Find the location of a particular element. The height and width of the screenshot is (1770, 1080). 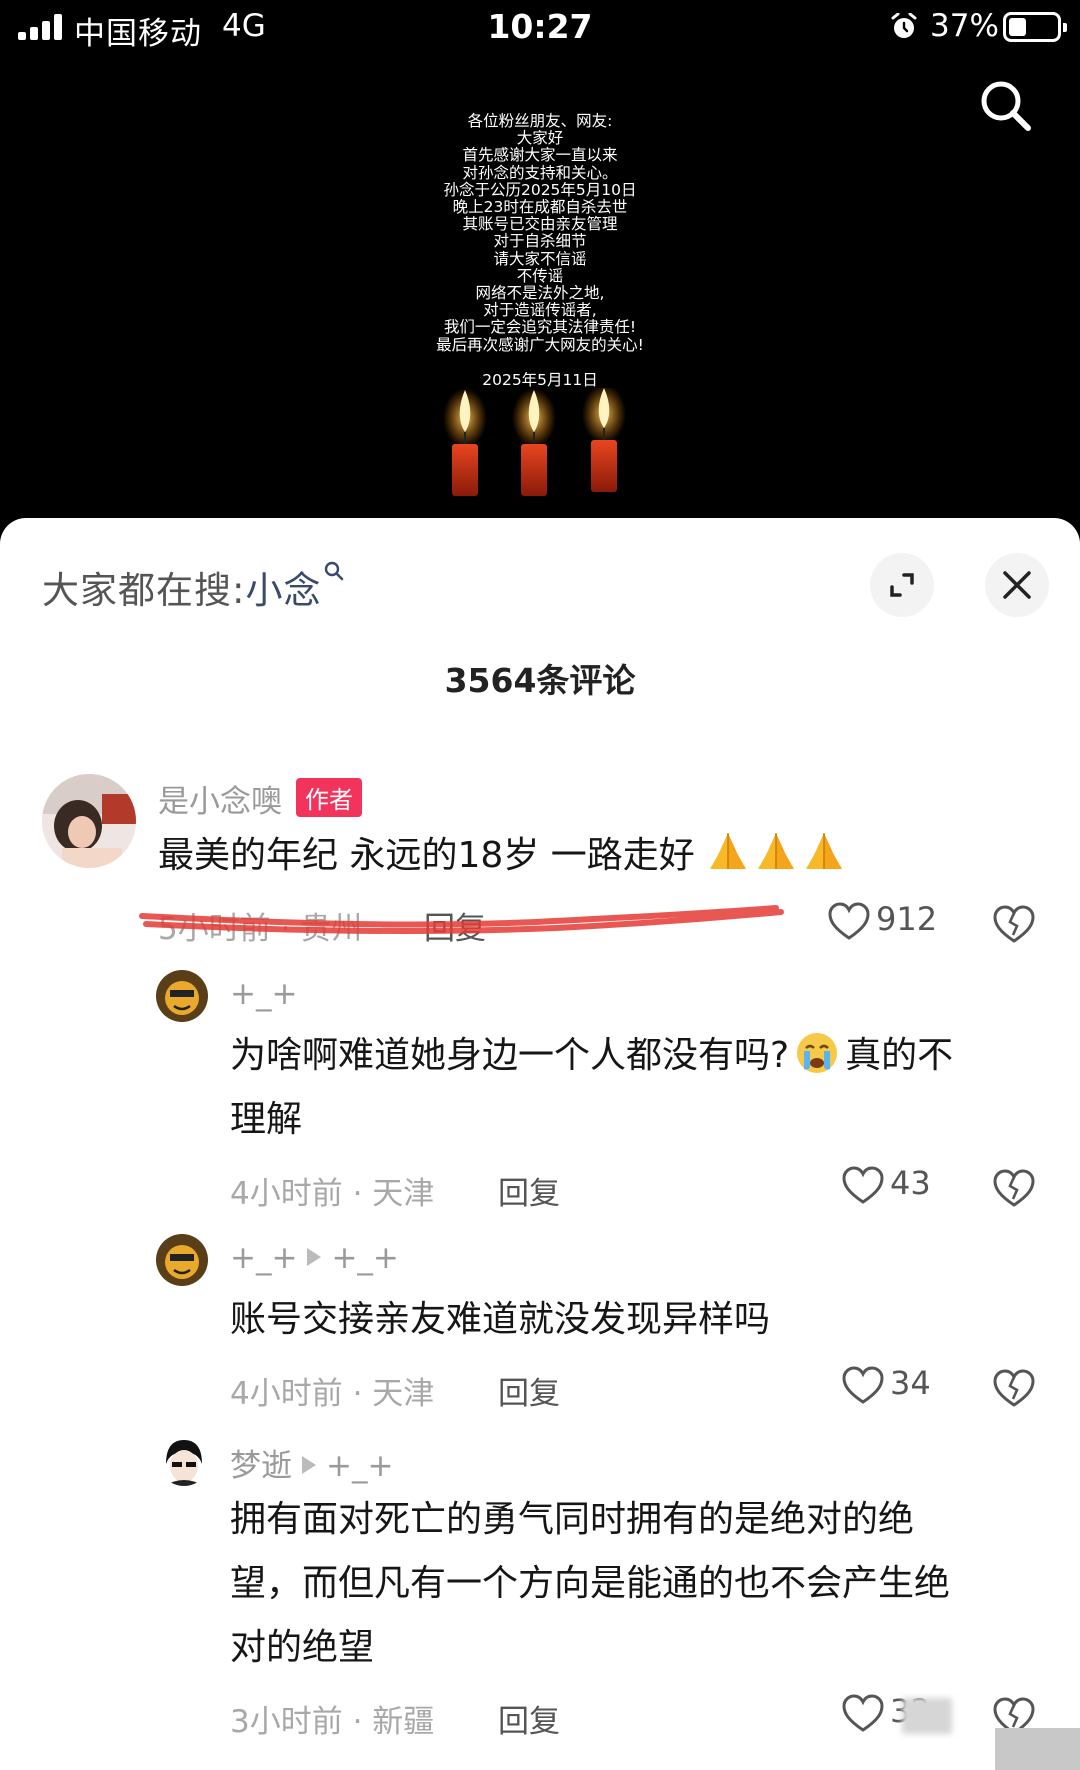

like-button: 34 is located at coordinates (892, 1386).